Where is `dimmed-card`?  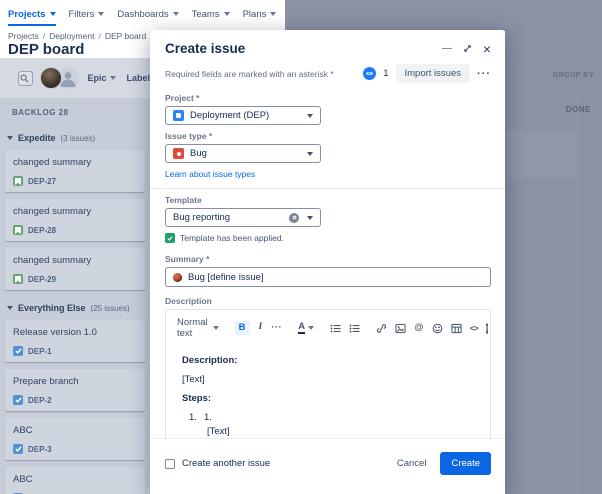 dimmed-card is located at coordinates (541, 154).